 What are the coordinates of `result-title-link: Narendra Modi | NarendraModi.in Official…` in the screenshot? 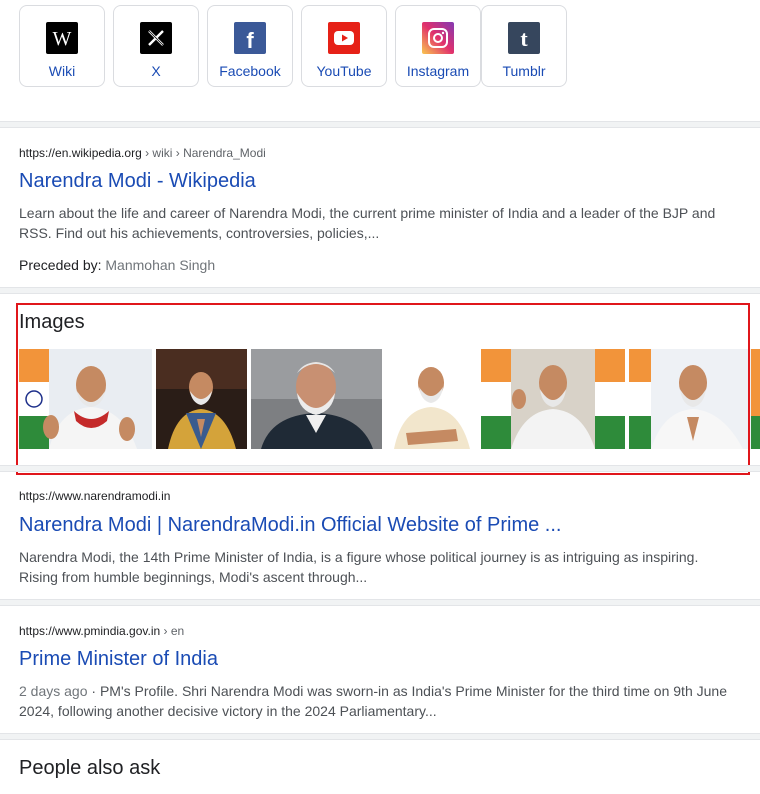 It's located at (290, 525).